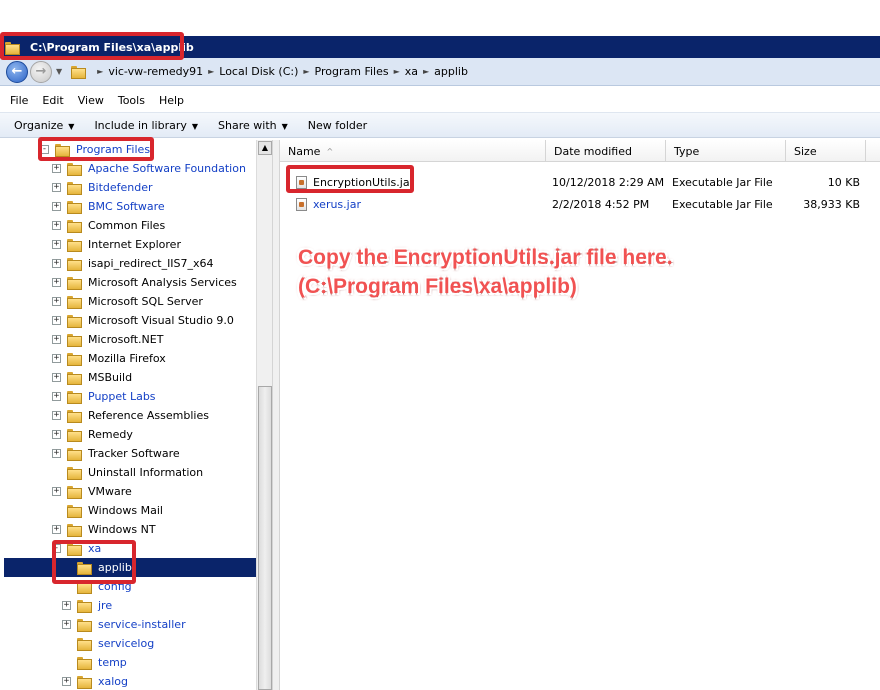  Describe the element at coordinates (276, 415) in the screenshot. I see `pane-splitter` at that location.